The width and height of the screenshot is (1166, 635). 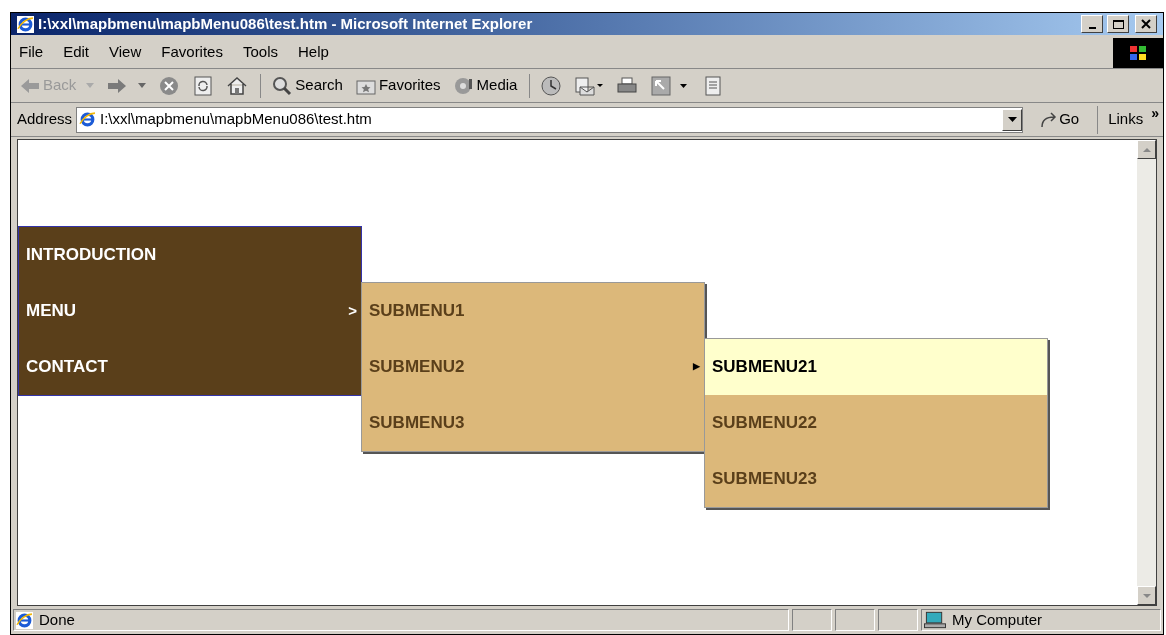 I want to click on menu-bar-item: View, so click(x=125, y=52).